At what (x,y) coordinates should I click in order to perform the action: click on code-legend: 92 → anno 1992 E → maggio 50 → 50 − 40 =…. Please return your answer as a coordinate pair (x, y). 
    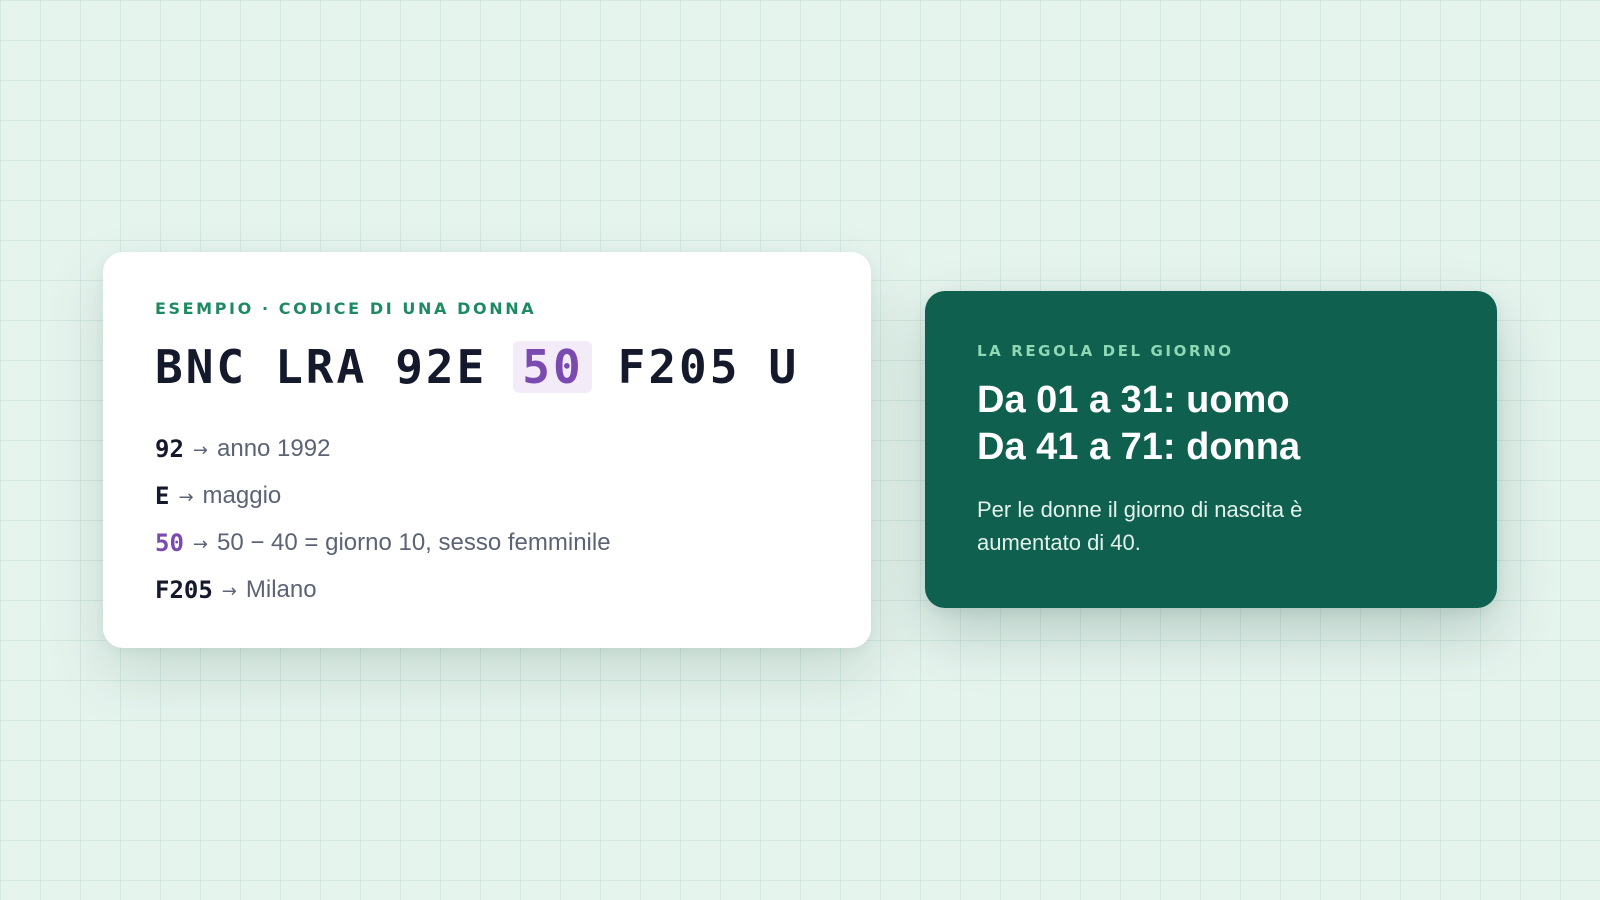
    Looking at the image, I should click on (487, 519).